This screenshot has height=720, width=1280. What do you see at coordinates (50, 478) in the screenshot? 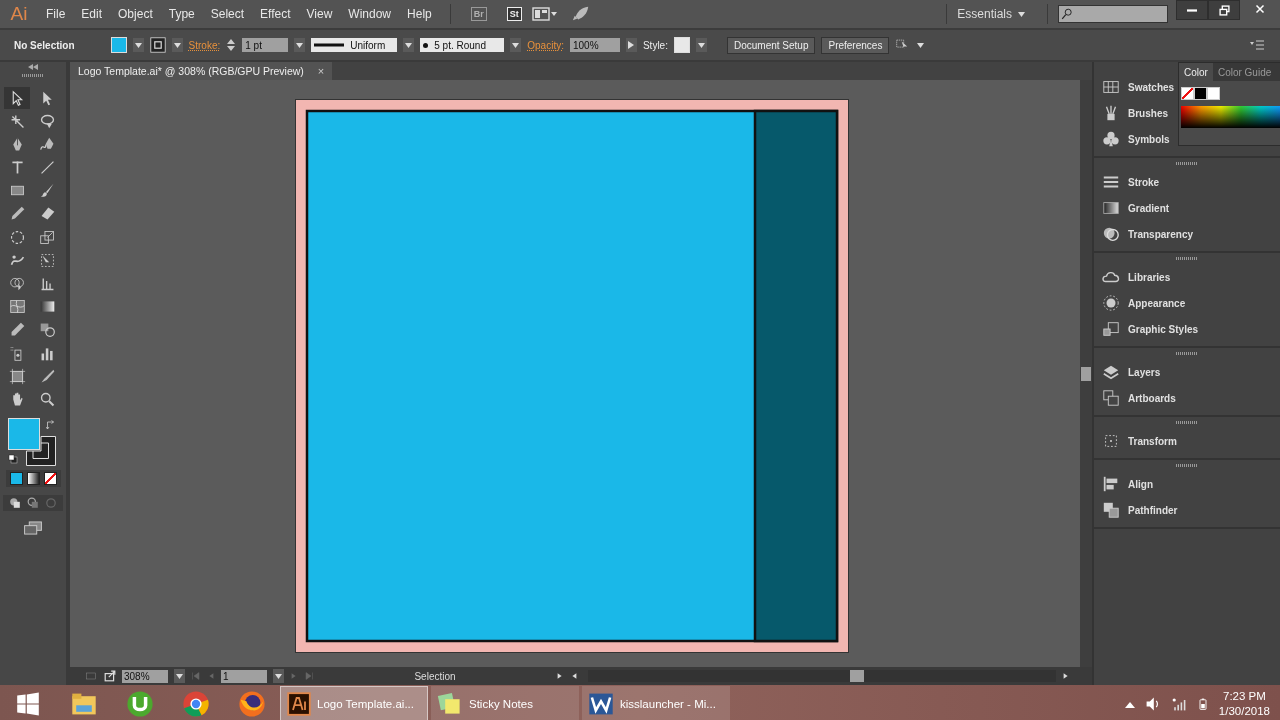
I see `none-mode-button` at bounding box center [50, 478].